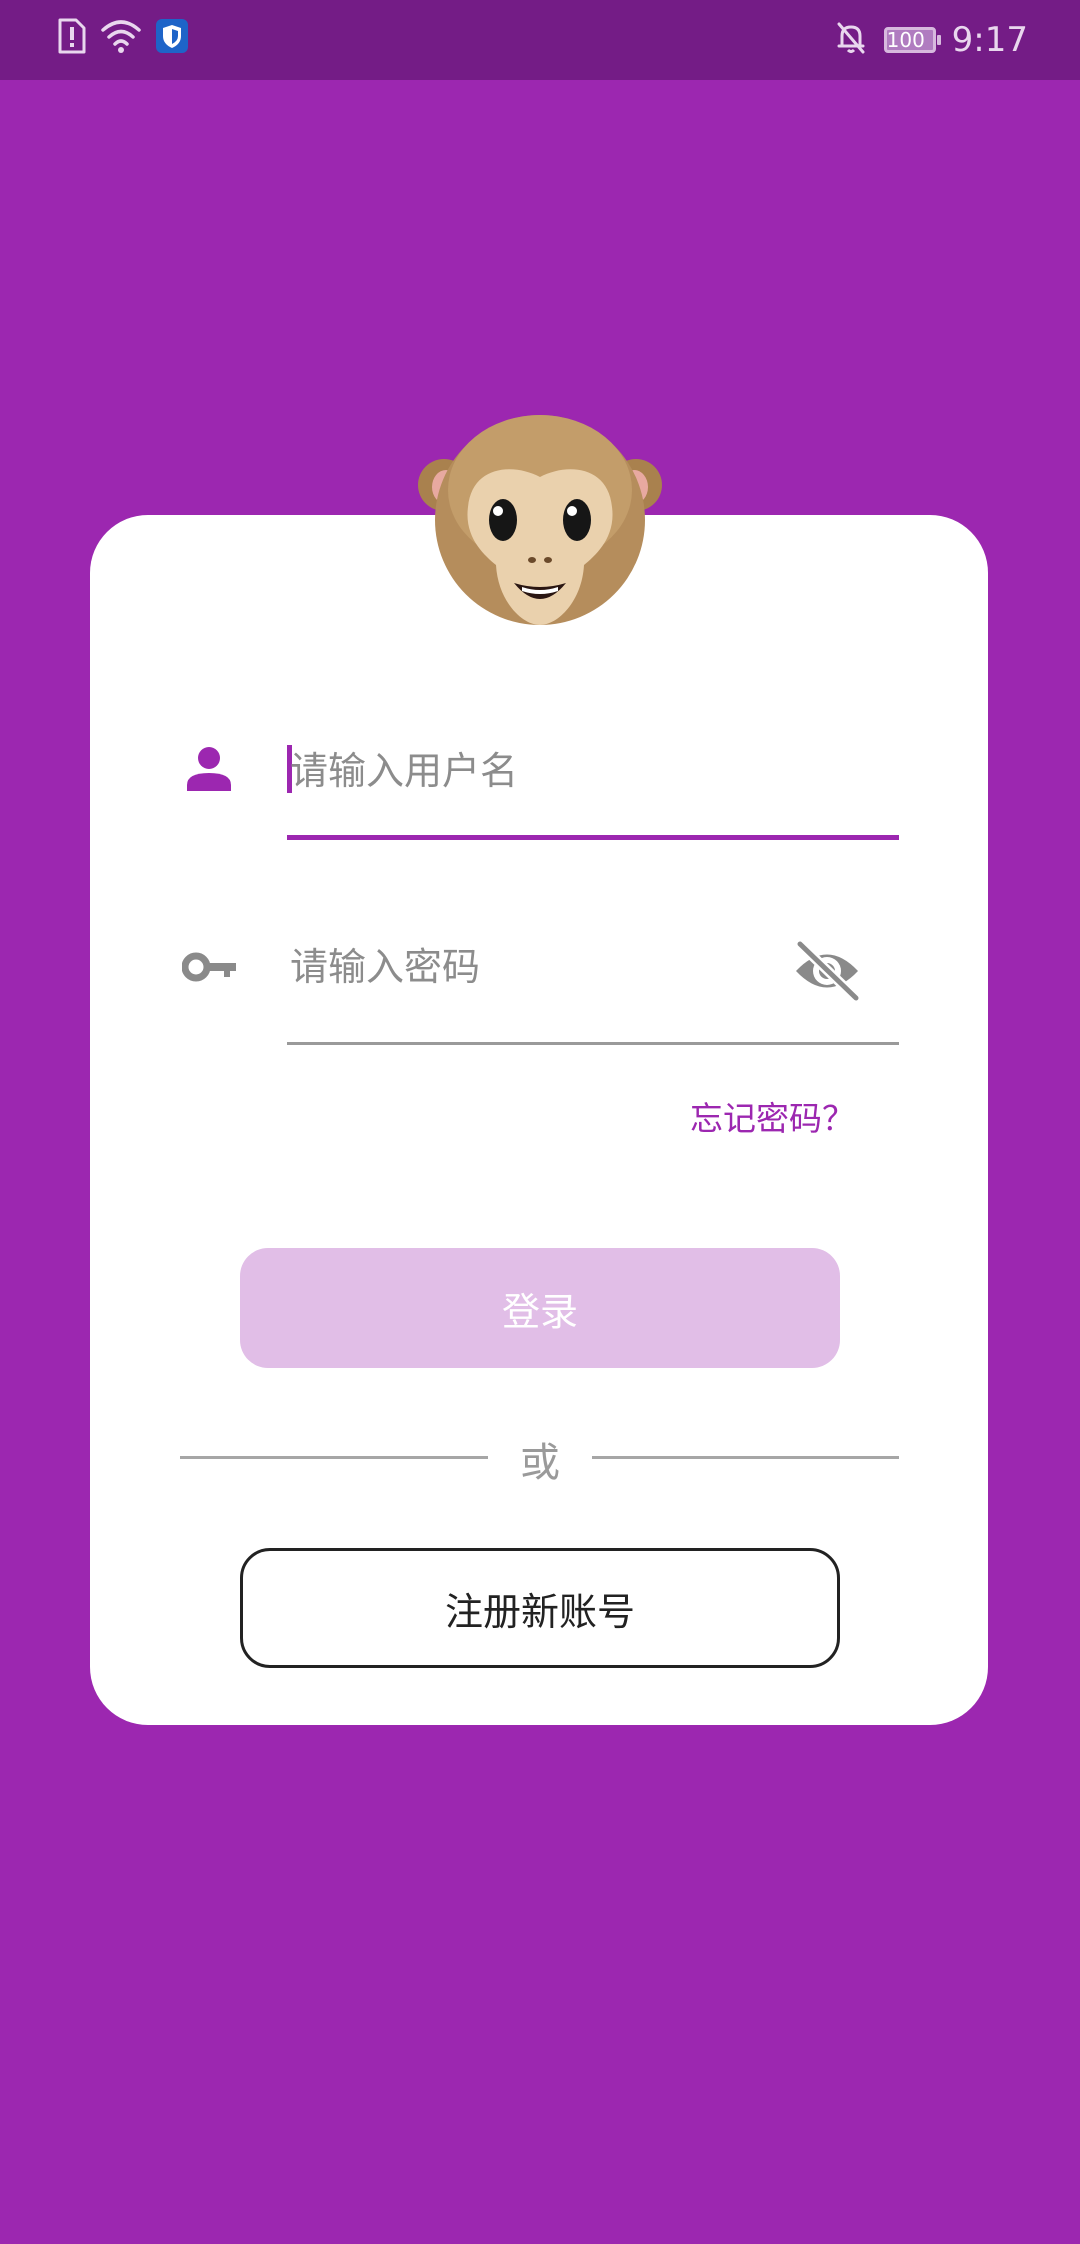 This screenshot has width=1080, height=2244. I want to click on register-button: 注册新账号, so click(540, 1608).